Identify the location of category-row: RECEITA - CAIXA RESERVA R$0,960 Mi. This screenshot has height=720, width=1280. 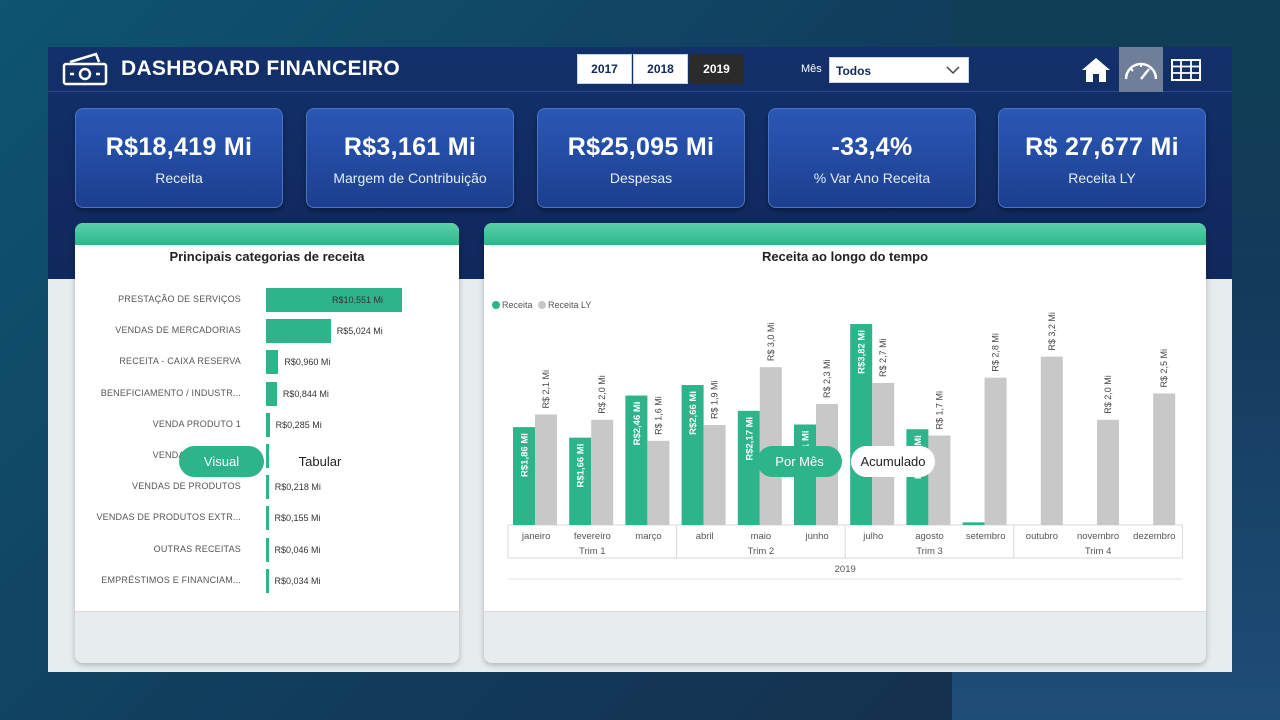
(267, 363).